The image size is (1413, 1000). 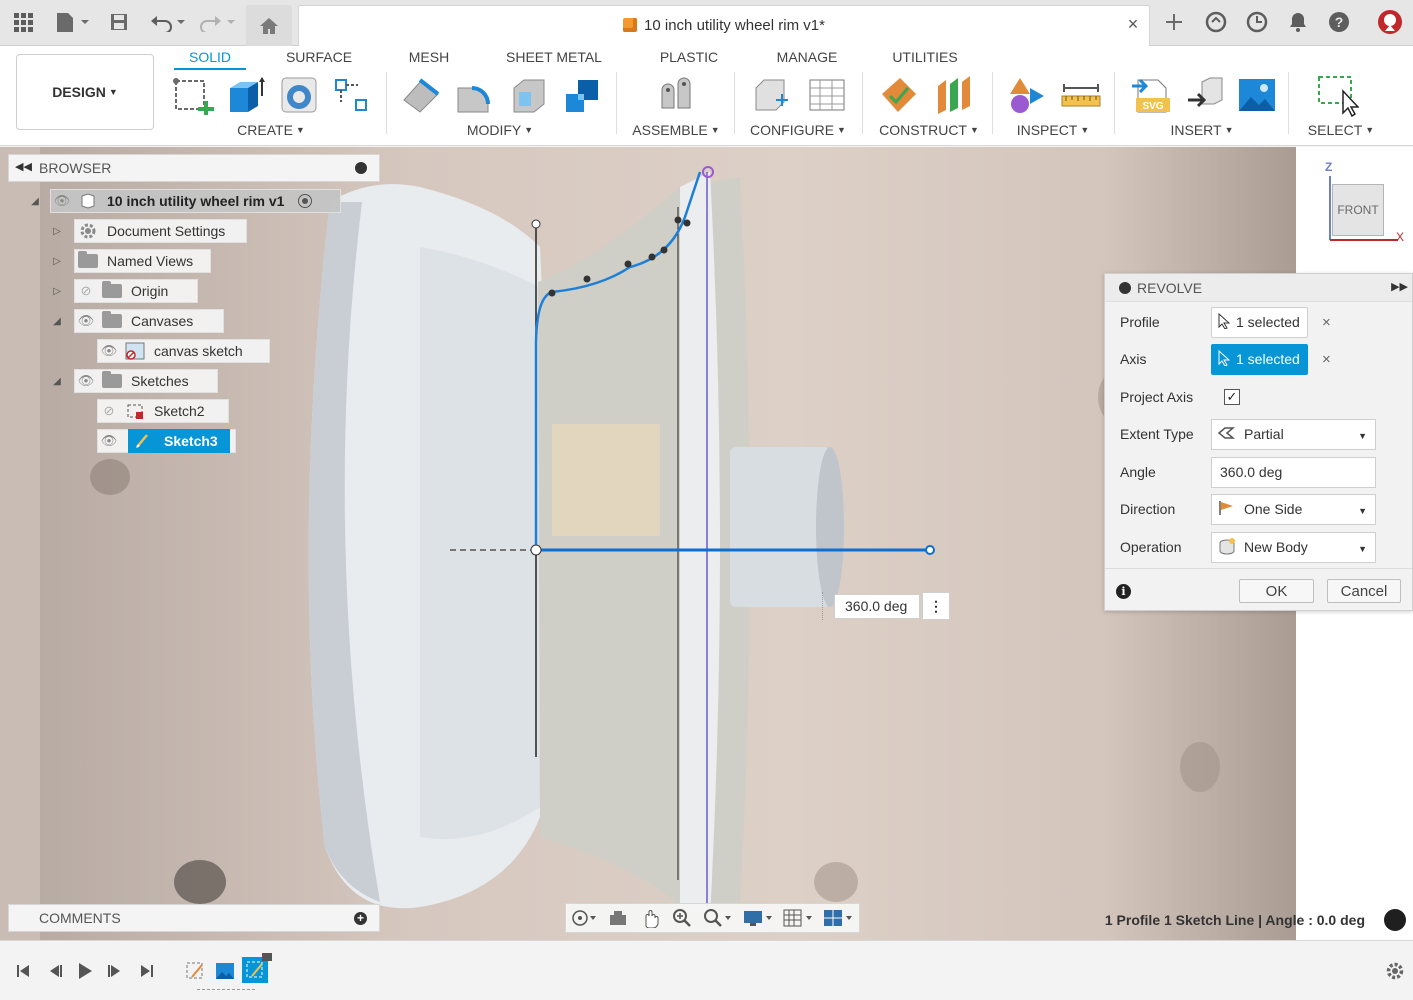 I want to click on extensions-icon, so click(x=1216, y=22).